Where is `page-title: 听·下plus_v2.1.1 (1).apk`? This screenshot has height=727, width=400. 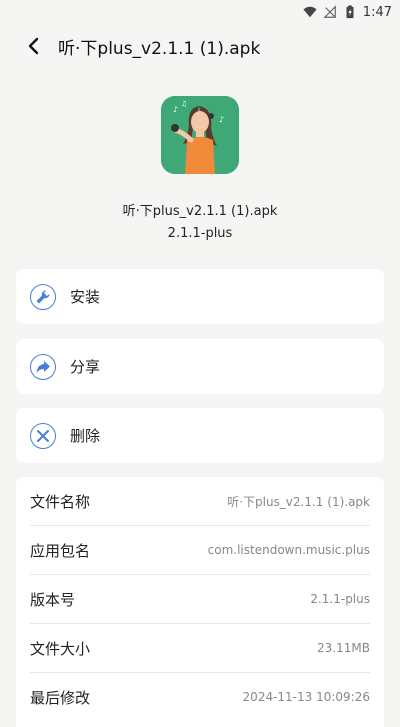
page-title: 听·下plus_v2.1.1 (1).apk is located at coordinates (159, 48).